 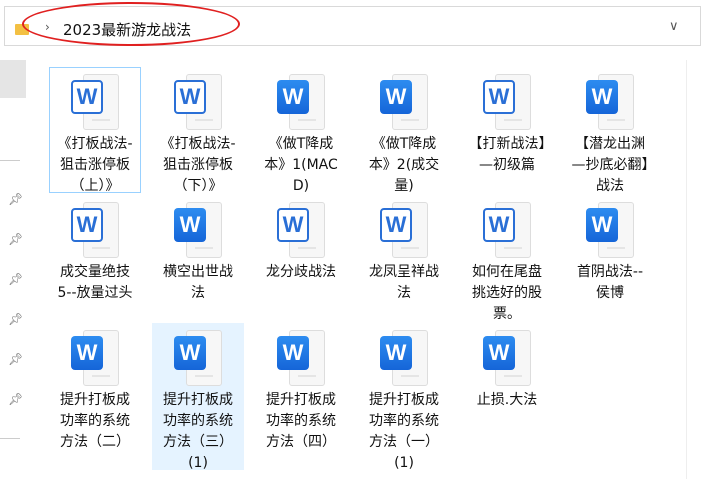 What do you see at coordinates (507, 154) in the screenshot?
I see `file-name: 【打新战法】—初级篇` at bounding box center [507, 154].